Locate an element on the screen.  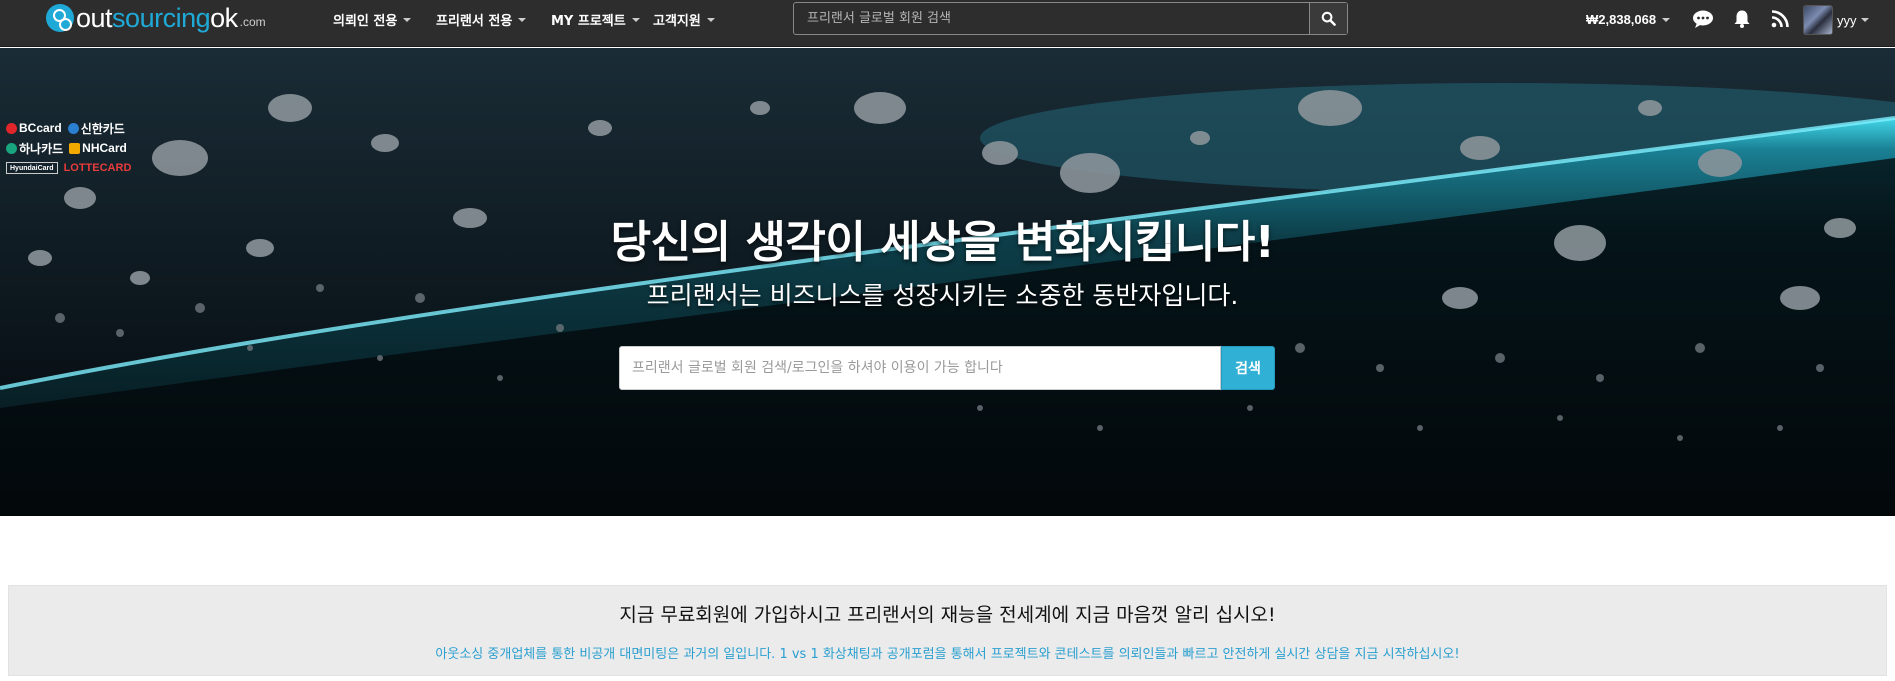
chat-icon is located at coordinates (1703, 19).